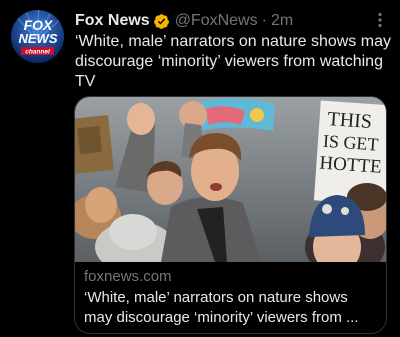  Describe the element at coordinates (112, 21) in the screenshot. I see `author-name: Fox News` at that location.